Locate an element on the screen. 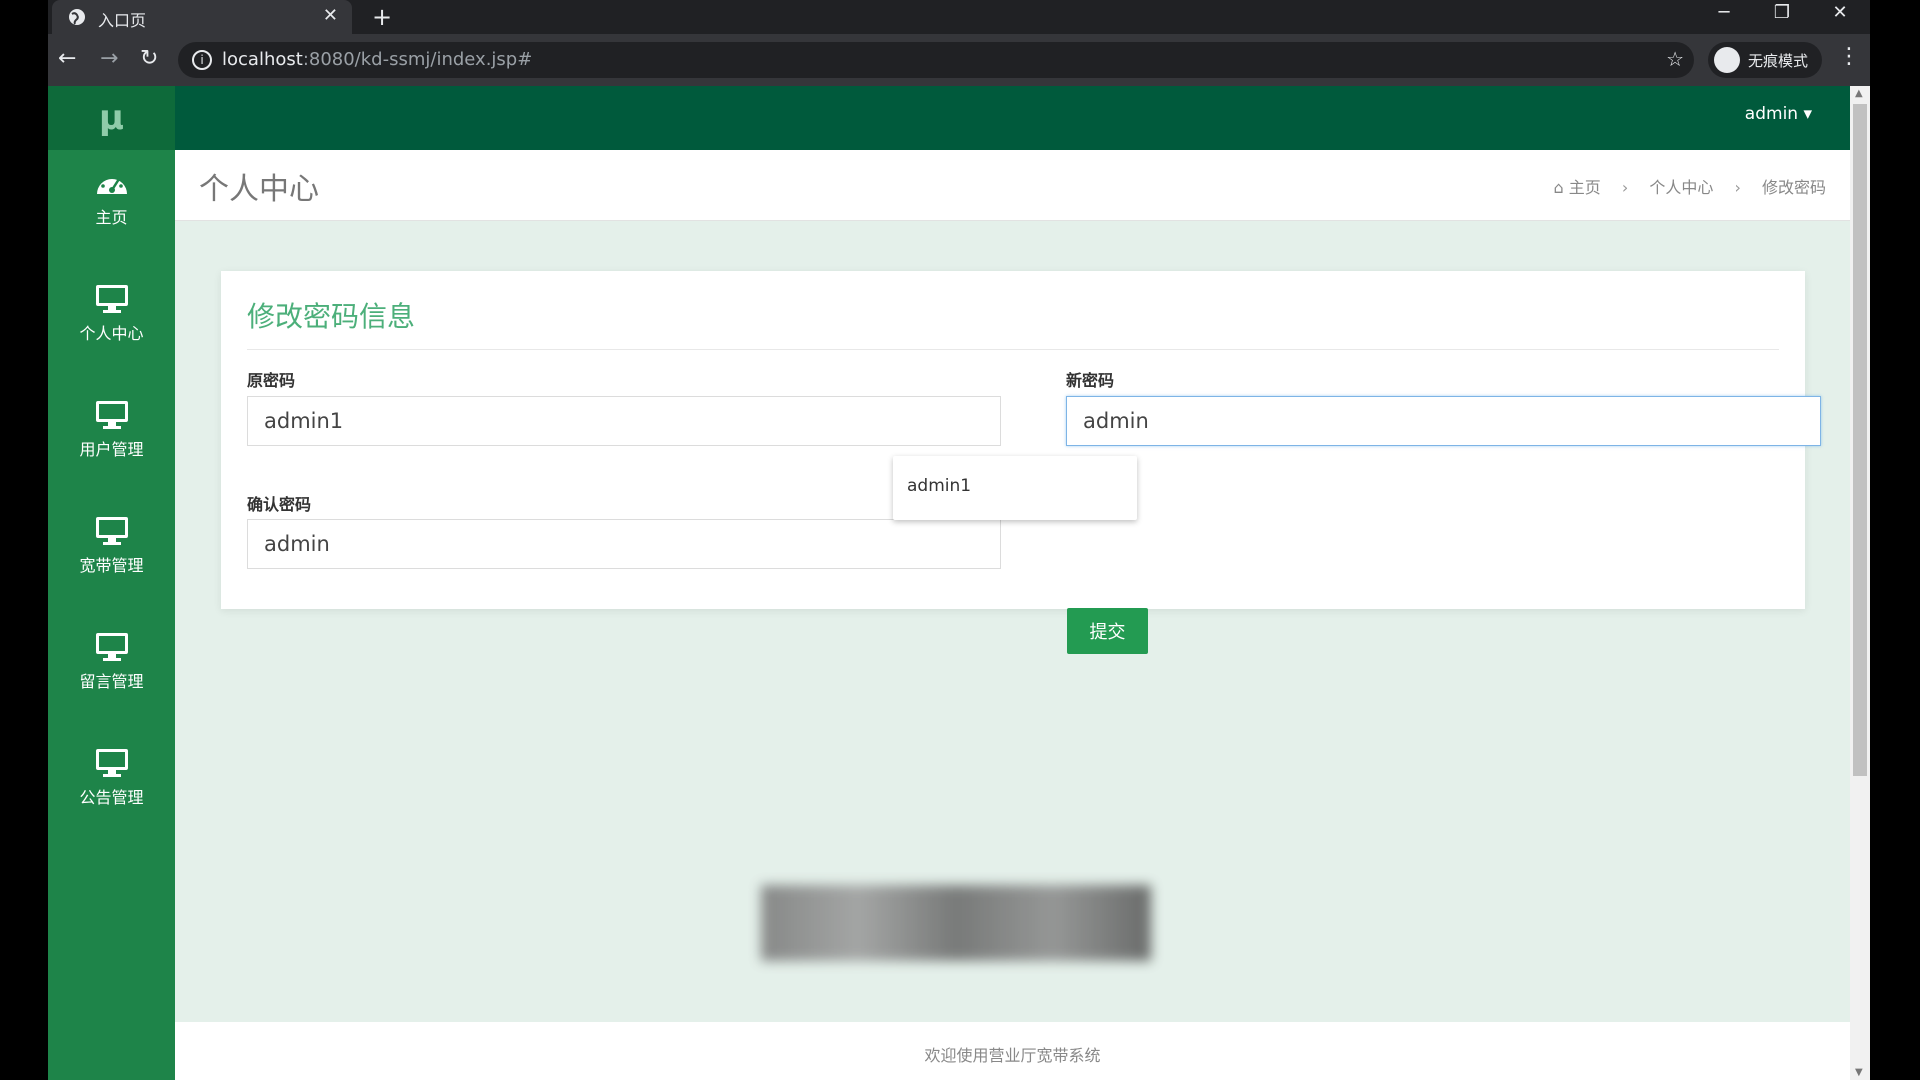  top-navbar: admin ▾ is located at coordinates (1012, 118).